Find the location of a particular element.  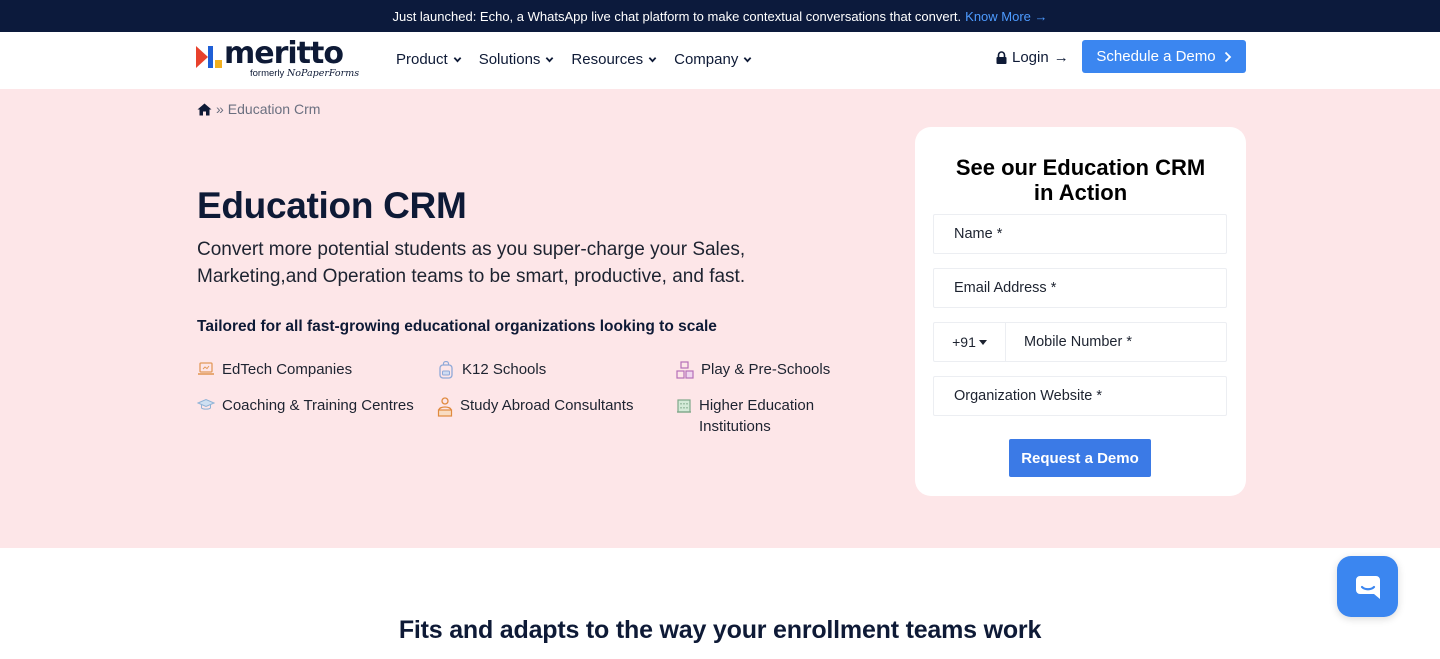

login-label: Login is located at coordinates (1030, 57).